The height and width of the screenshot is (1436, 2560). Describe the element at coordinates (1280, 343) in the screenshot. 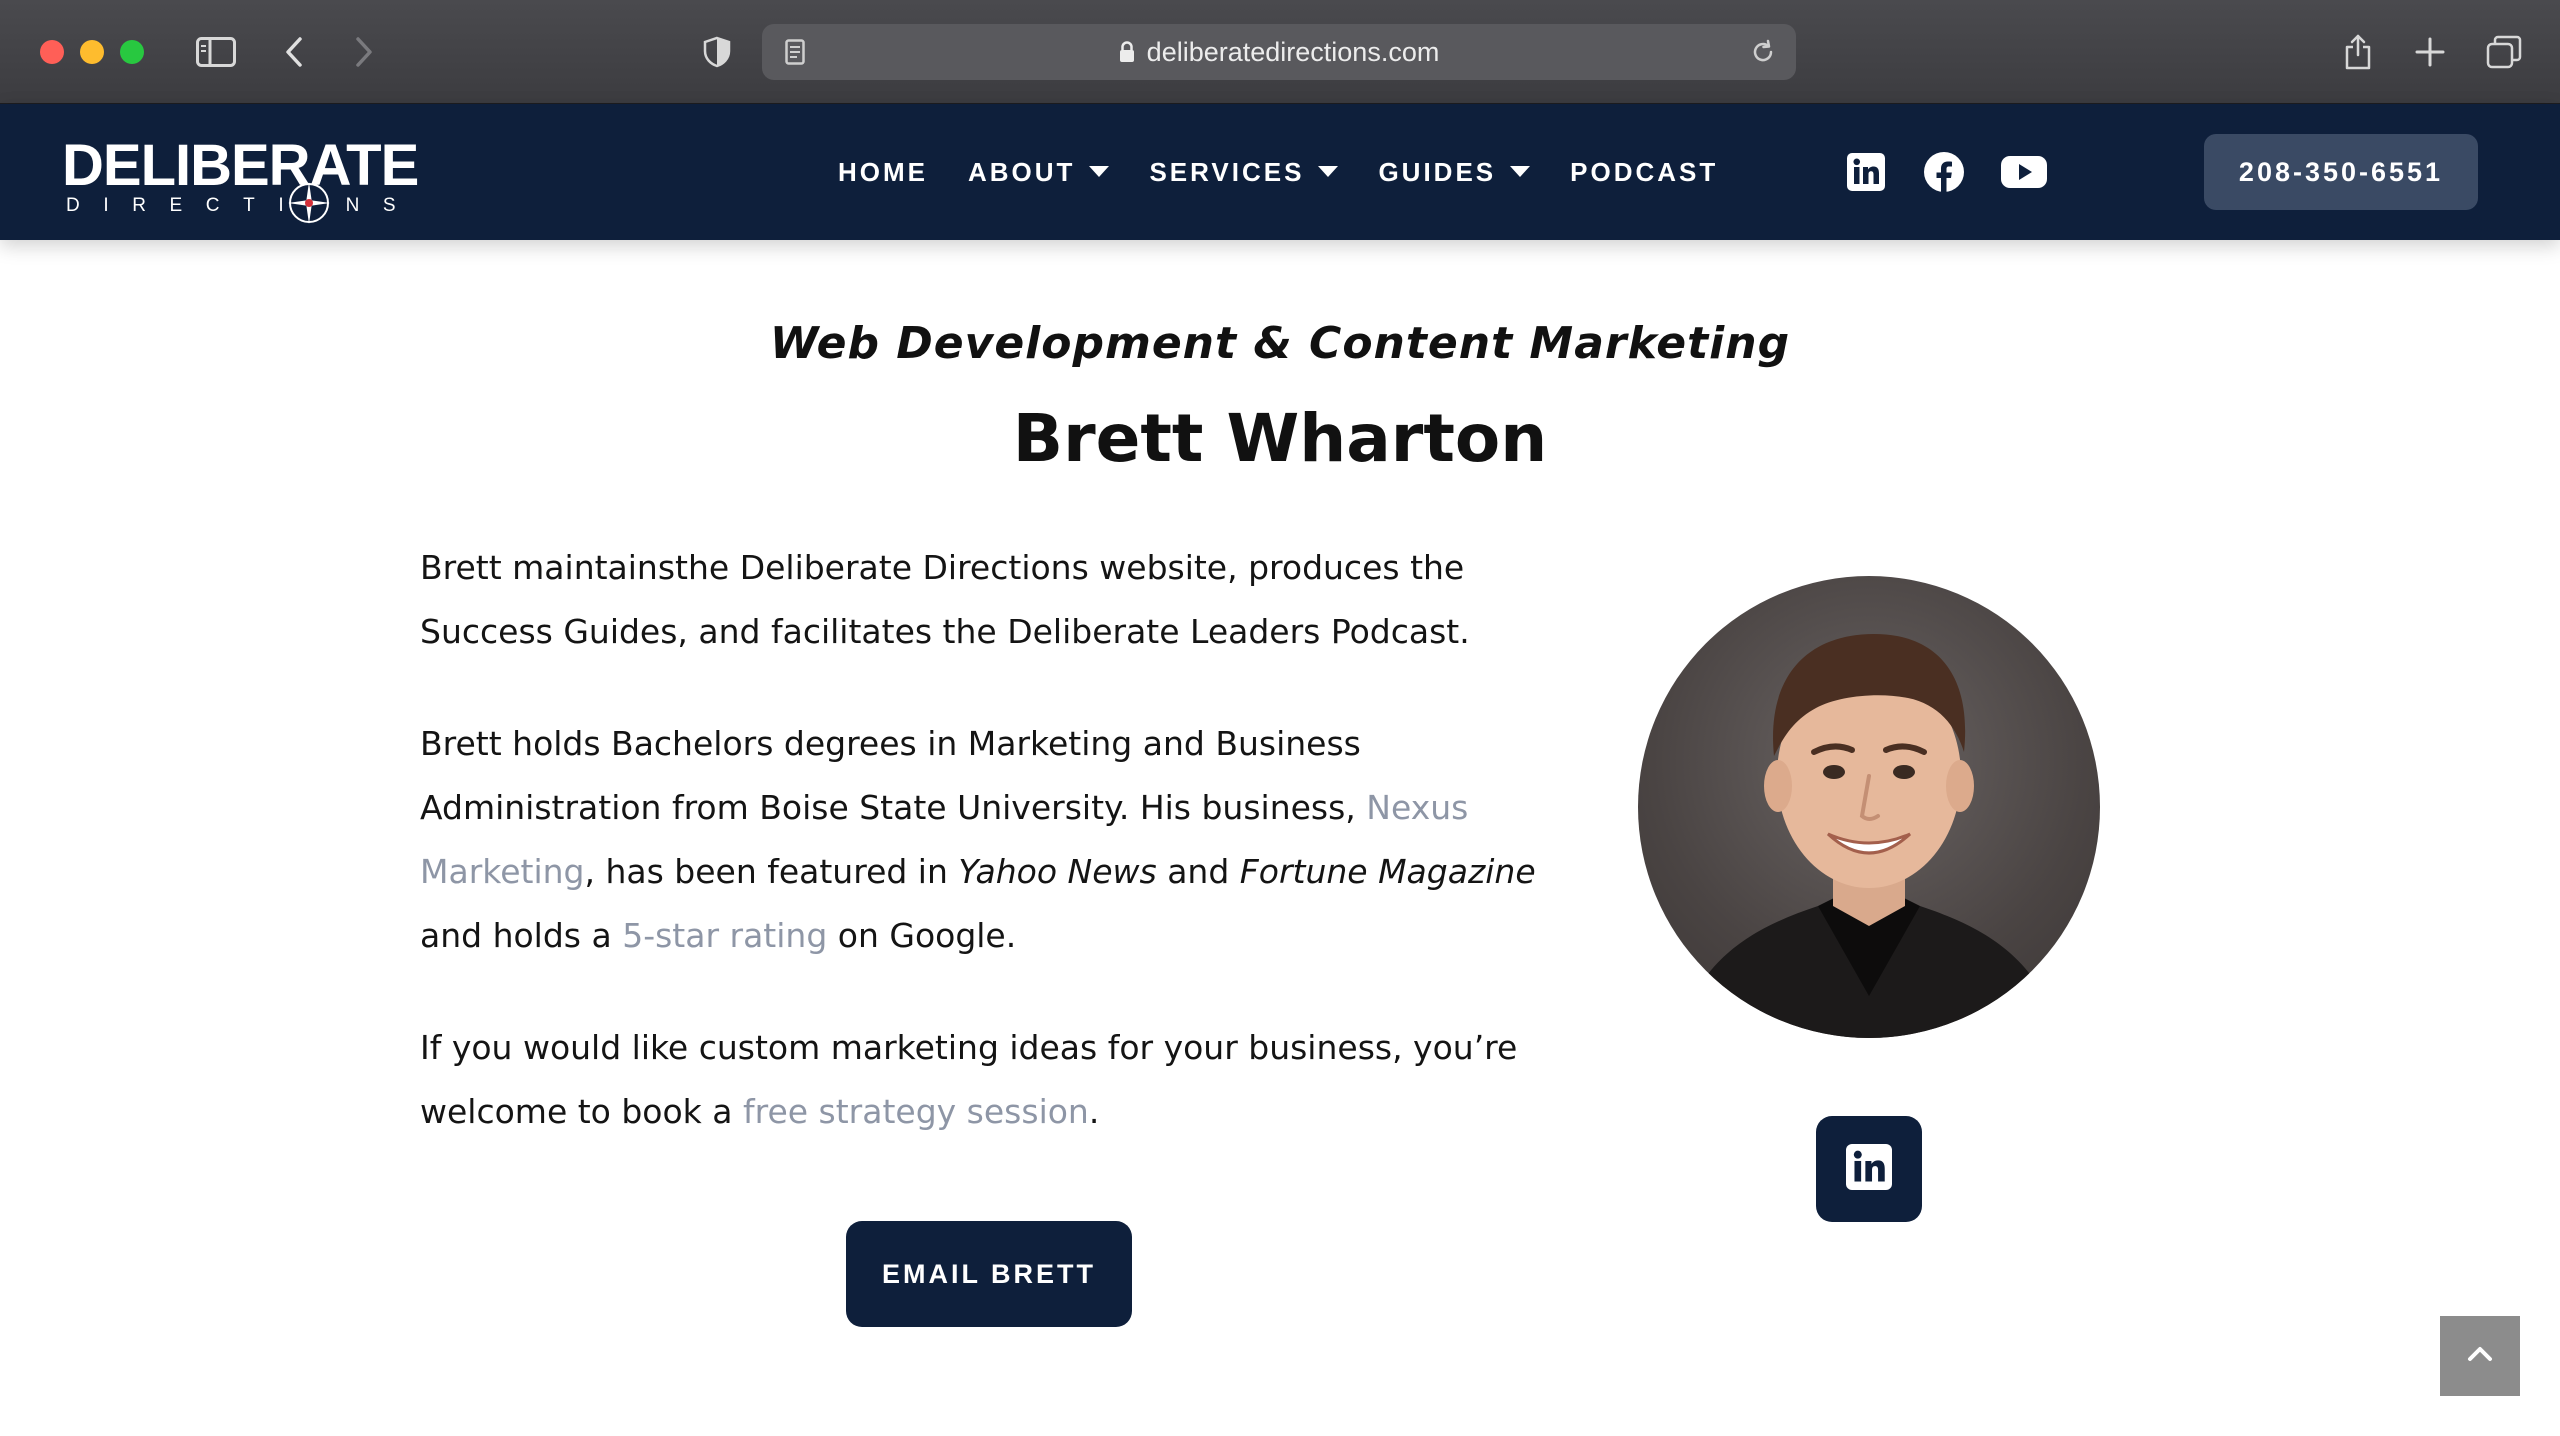

I see `profile-subtitle: Web Development & Content Marketing` at that location.